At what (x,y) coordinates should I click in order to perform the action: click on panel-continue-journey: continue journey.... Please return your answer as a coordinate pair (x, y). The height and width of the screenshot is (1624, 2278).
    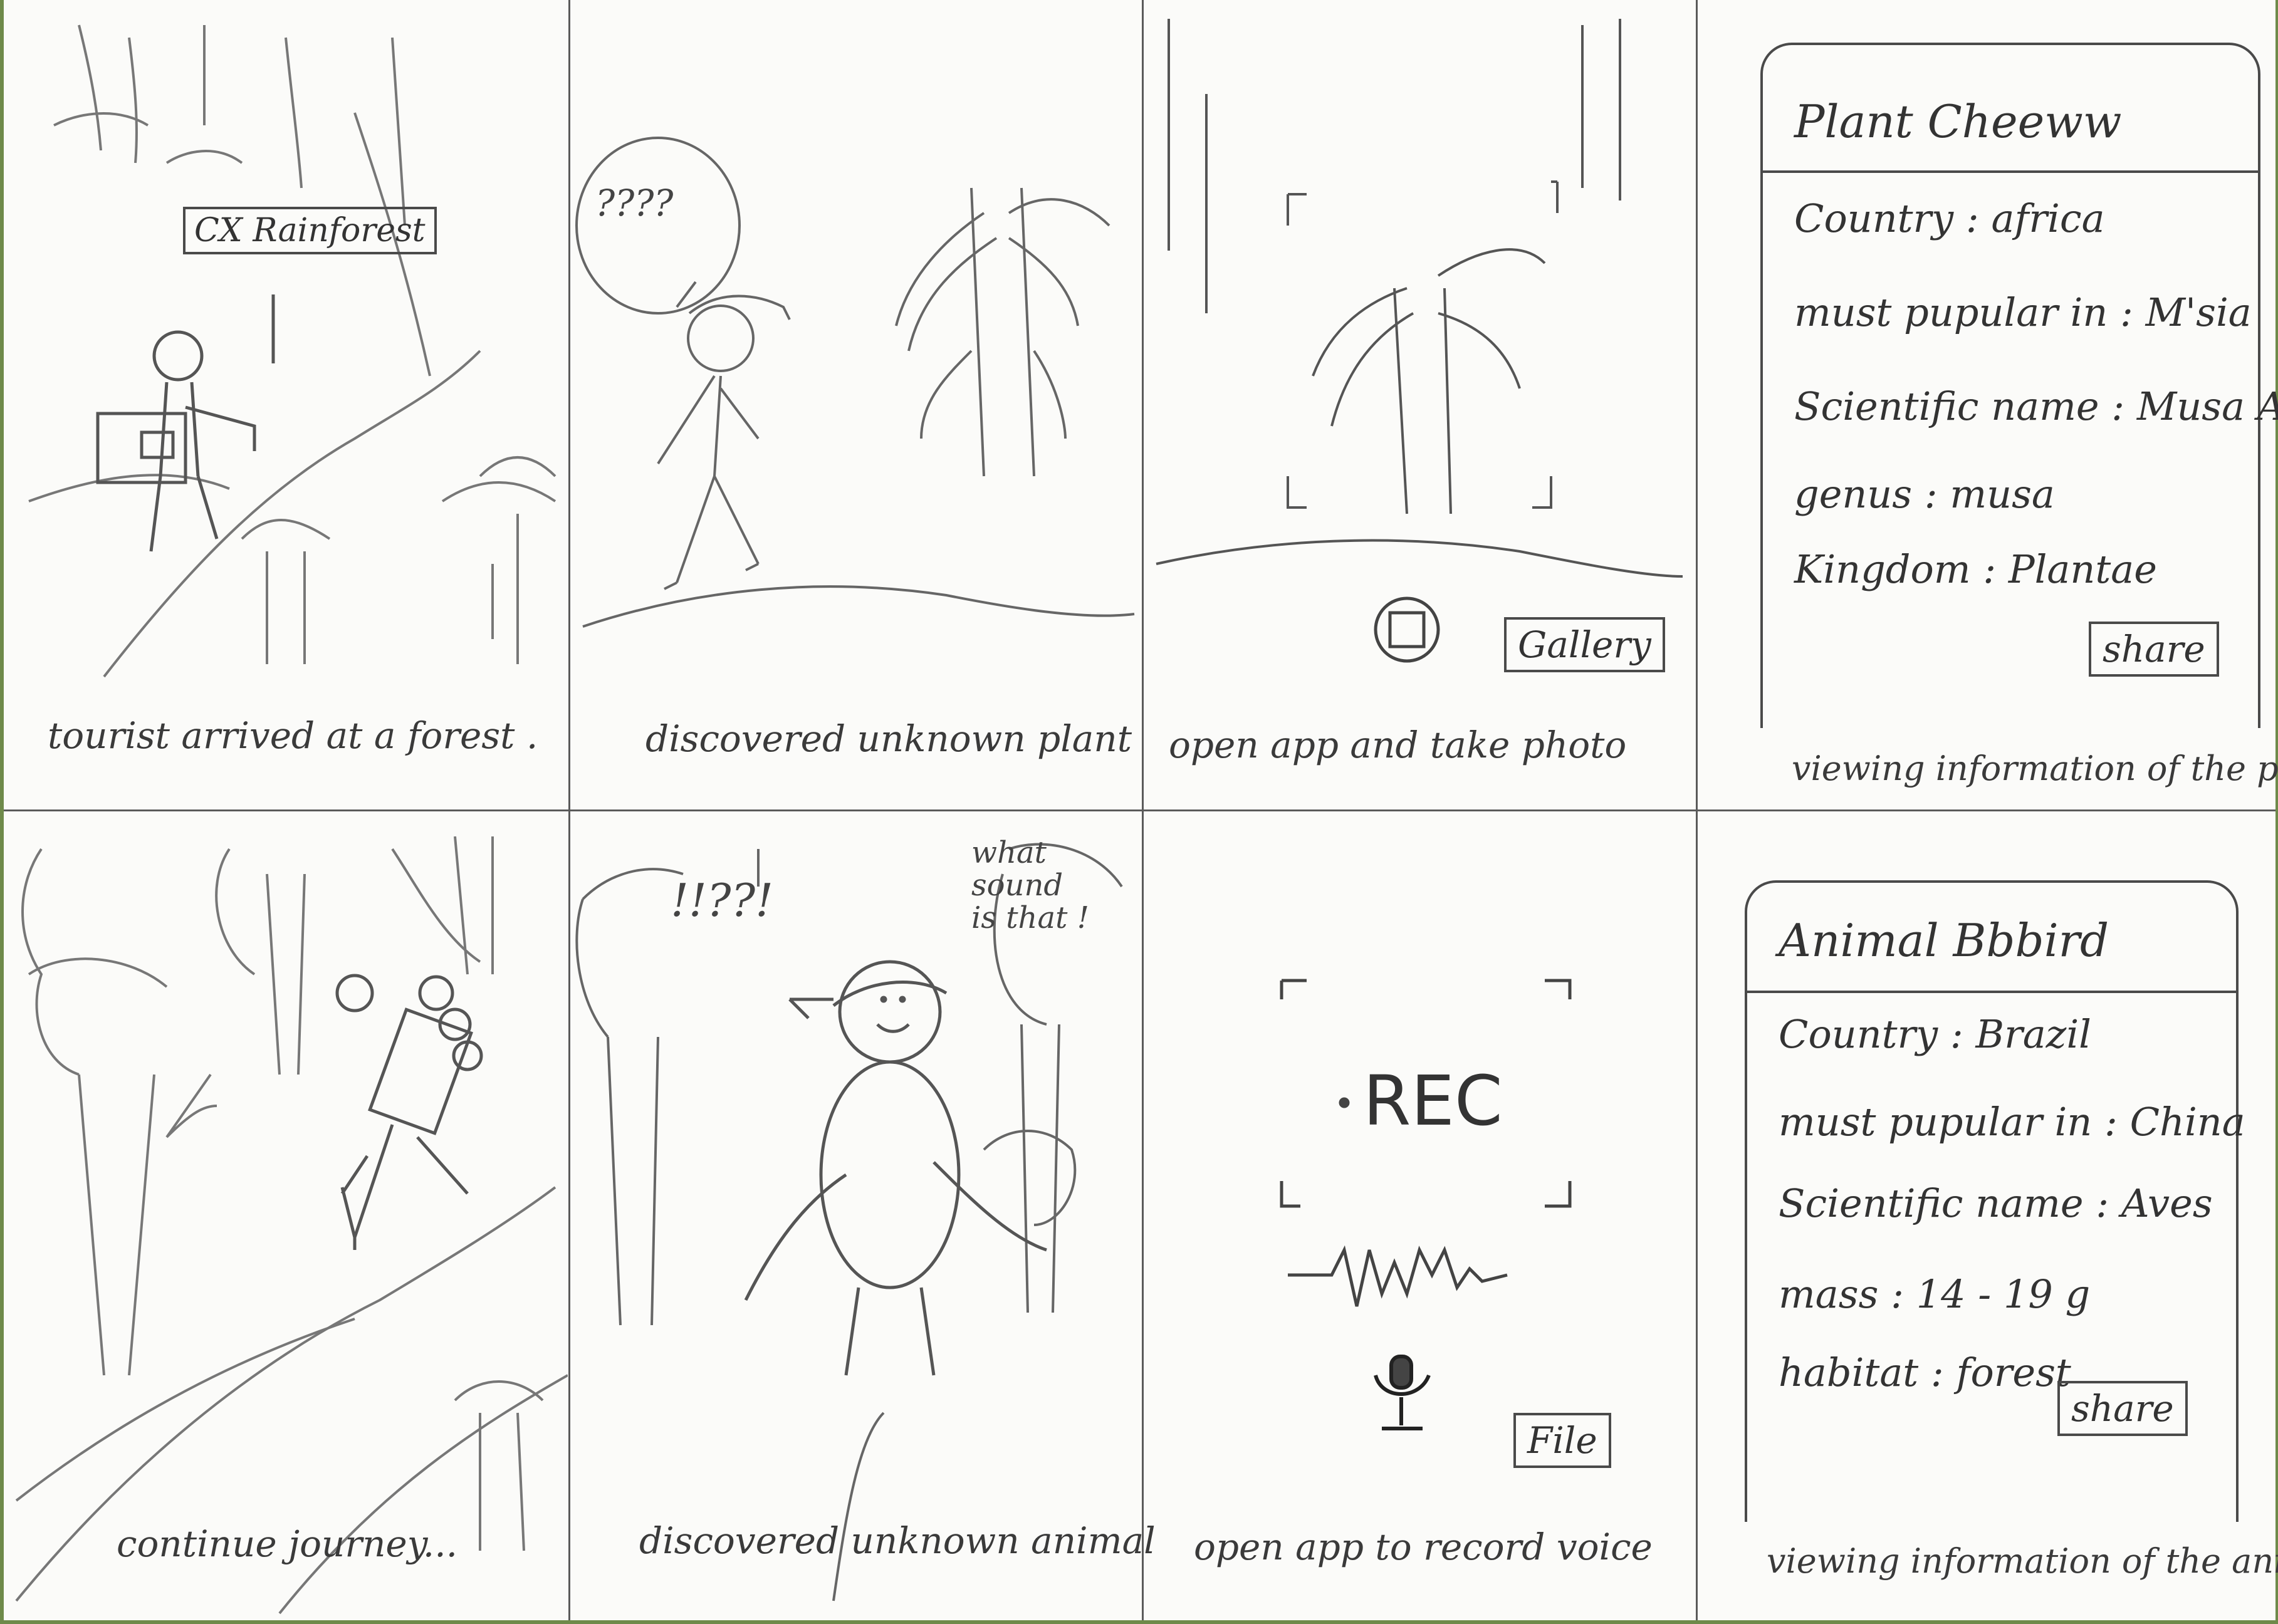
    Looking at the image, I should click on (286, 1215).